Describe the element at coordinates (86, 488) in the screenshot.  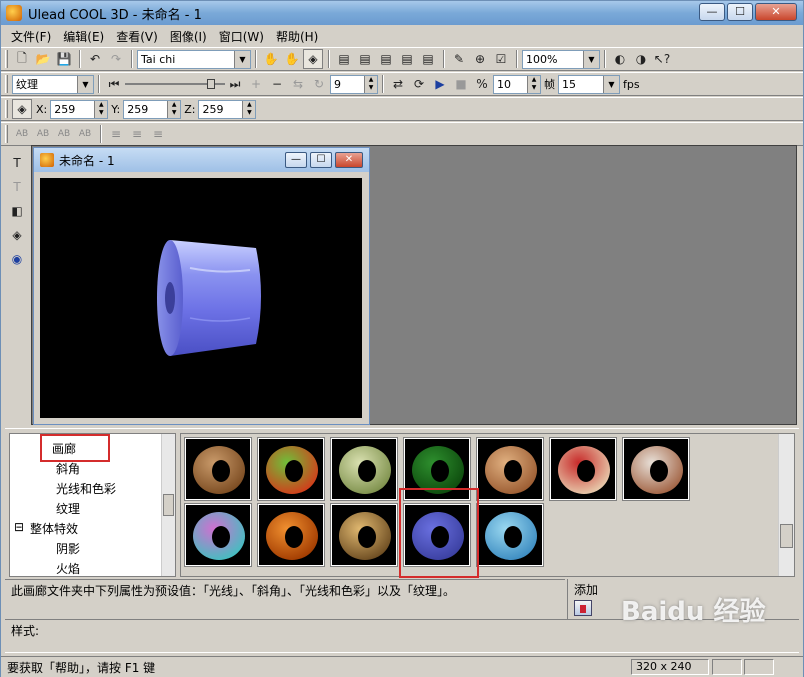
I see `tree-item-light-color: 光线和色彩` at that location.